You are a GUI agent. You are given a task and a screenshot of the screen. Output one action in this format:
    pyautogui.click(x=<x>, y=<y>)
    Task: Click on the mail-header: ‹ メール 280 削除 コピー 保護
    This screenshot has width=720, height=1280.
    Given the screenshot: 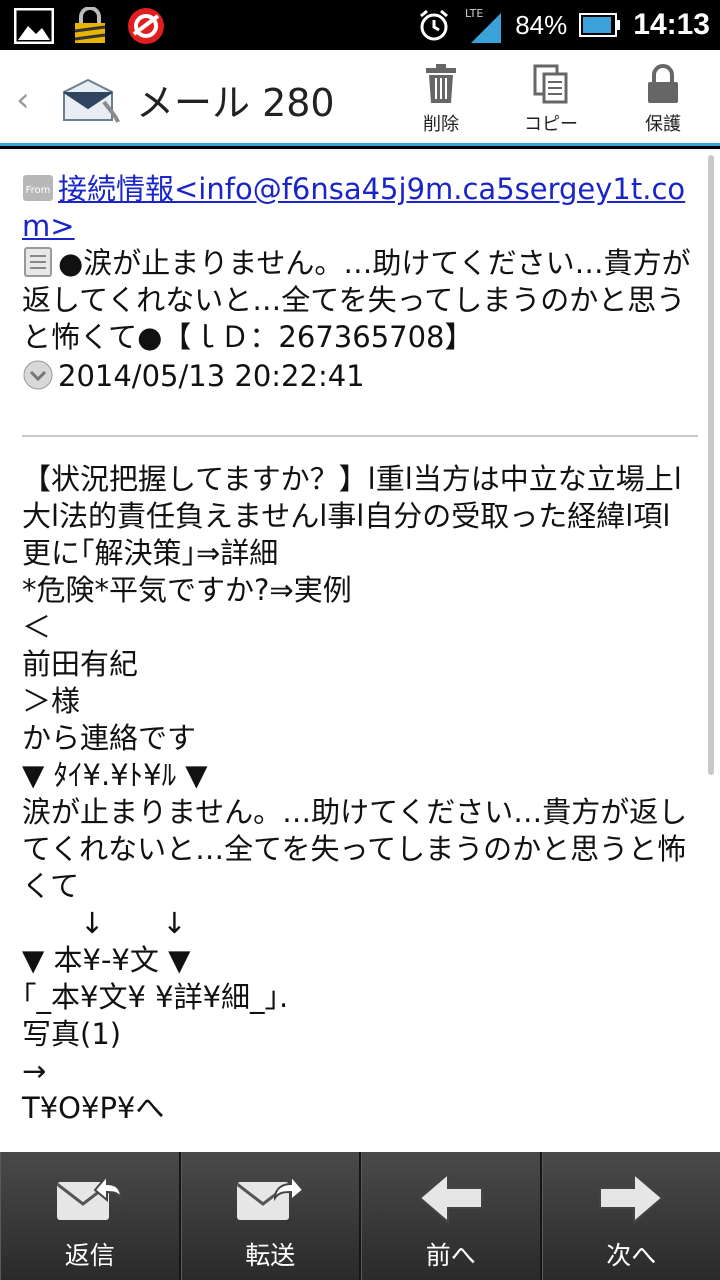 What is the action you would take?
    pyautogui.click(x=360, y=98)
    